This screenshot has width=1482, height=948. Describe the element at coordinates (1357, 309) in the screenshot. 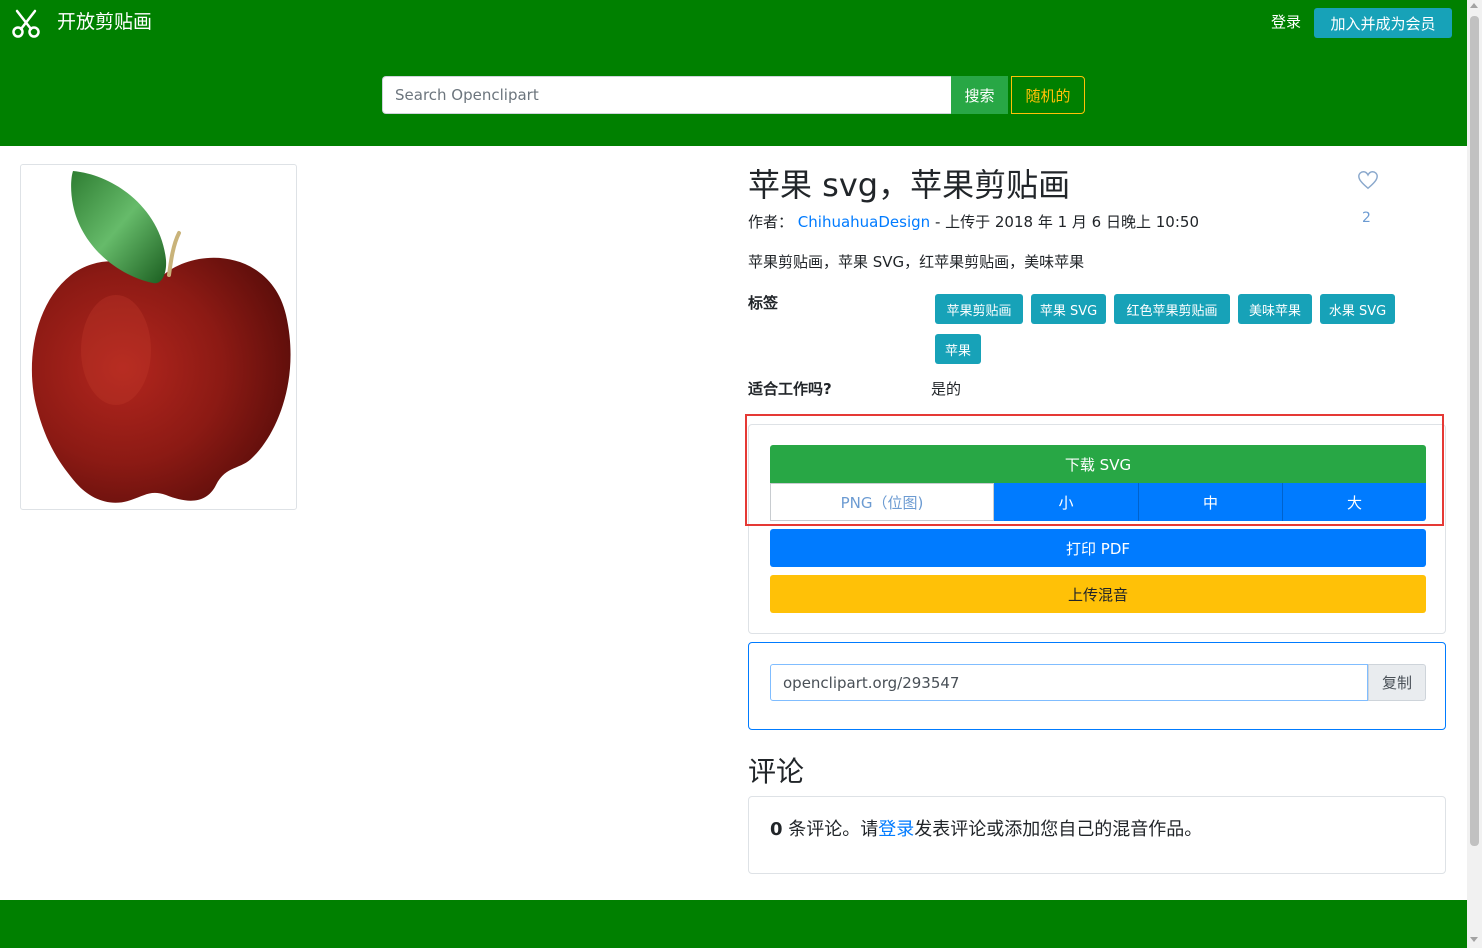

I see `tag: 水果 SVG` at that location.